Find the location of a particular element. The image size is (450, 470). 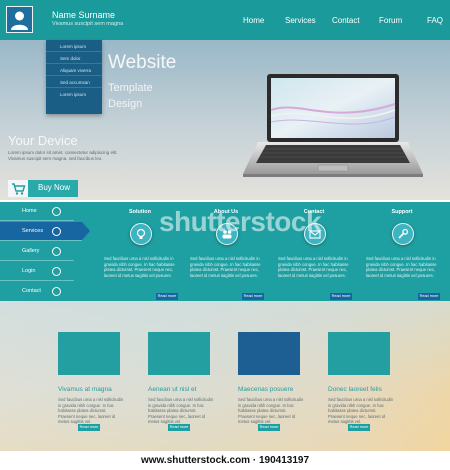

dropdown-item: Sed accumsan is located at coordinates (74, 82).